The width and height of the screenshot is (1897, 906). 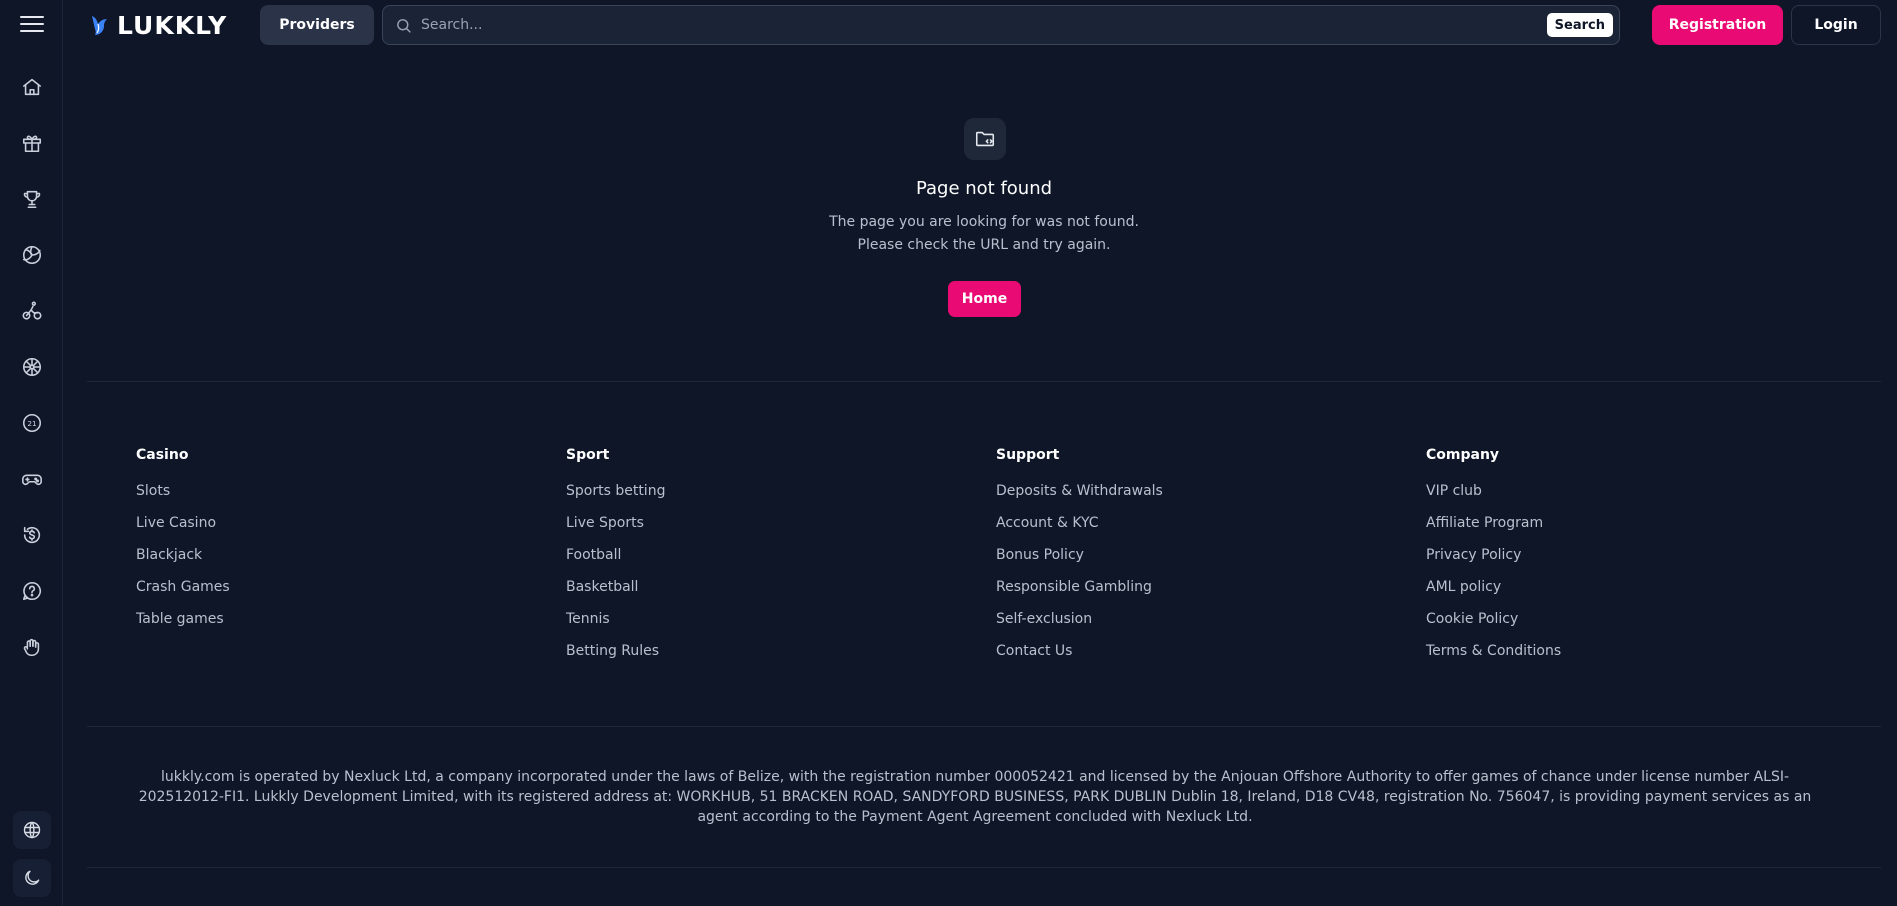 What do you see at coordinates (162, 455) in the screenshot?
I see `footer-column-title: Casino` at bounding box center [162, 455].